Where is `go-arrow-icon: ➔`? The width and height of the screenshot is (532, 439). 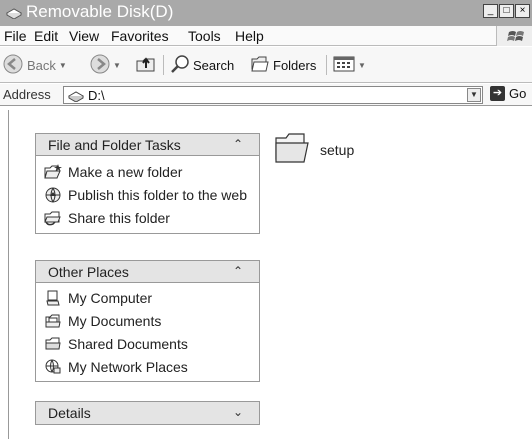
go-arrow-icon: ➔ is located at coordinates (497, 93).